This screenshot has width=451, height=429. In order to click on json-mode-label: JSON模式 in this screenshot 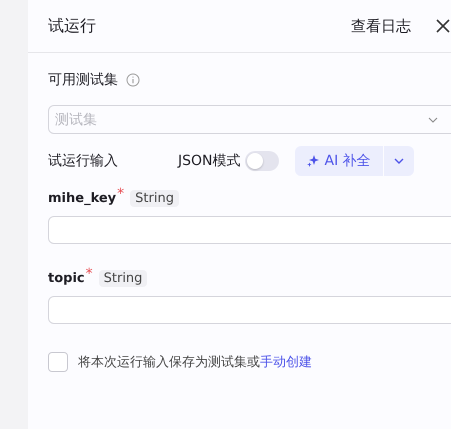, I will do `click(209, 161)`.